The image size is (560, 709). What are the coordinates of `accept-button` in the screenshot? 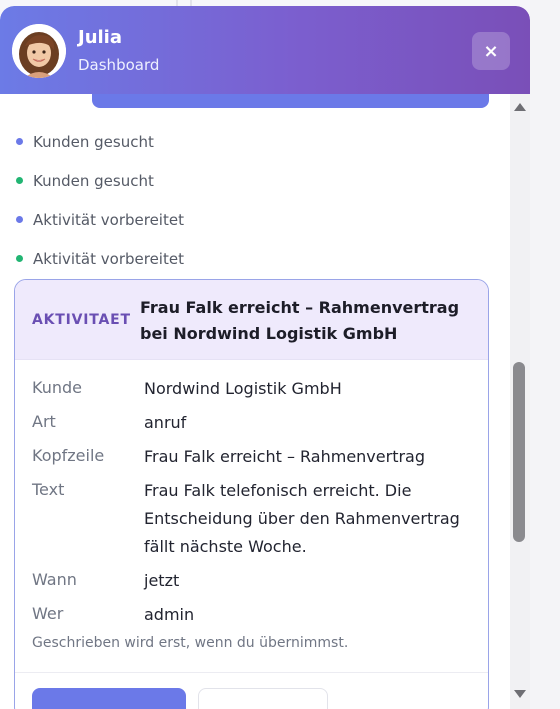 It's located at (109, 698).